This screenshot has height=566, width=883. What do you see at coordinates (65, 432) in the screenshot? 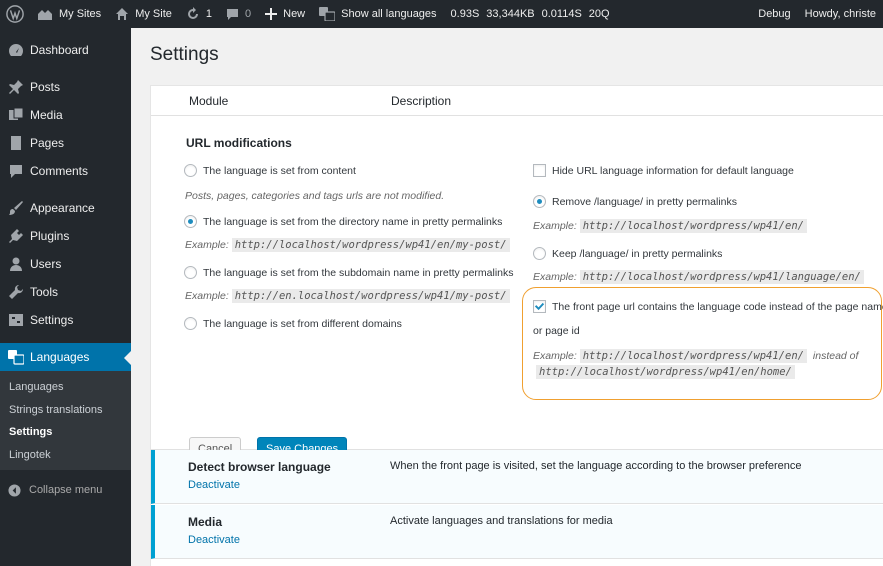
I see `submenu-item-settings: Settings` at bounding box center [65, 432].